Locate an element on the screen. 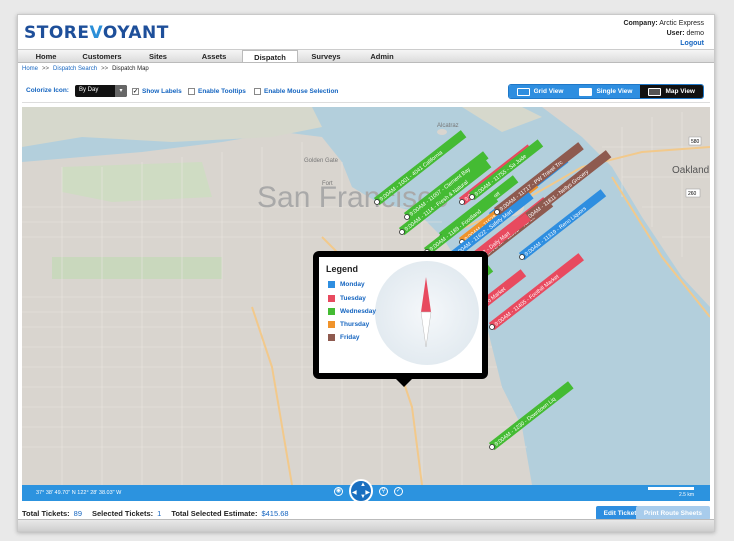  scale-label: 2.5 km is located at coordinates (686, 495).